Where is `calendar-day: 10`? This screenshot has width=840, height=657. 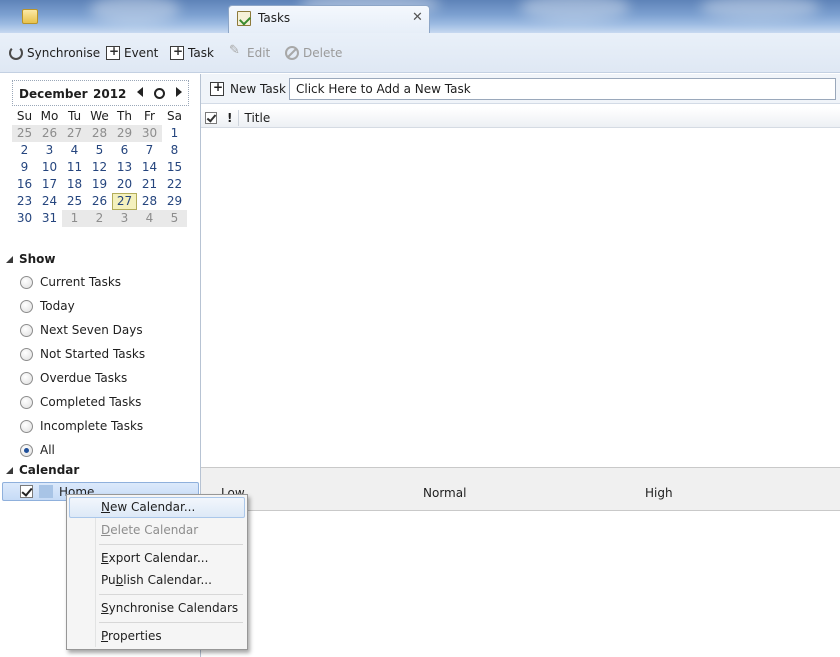 calendar-day: 10 is located at coordinates (49, 167).